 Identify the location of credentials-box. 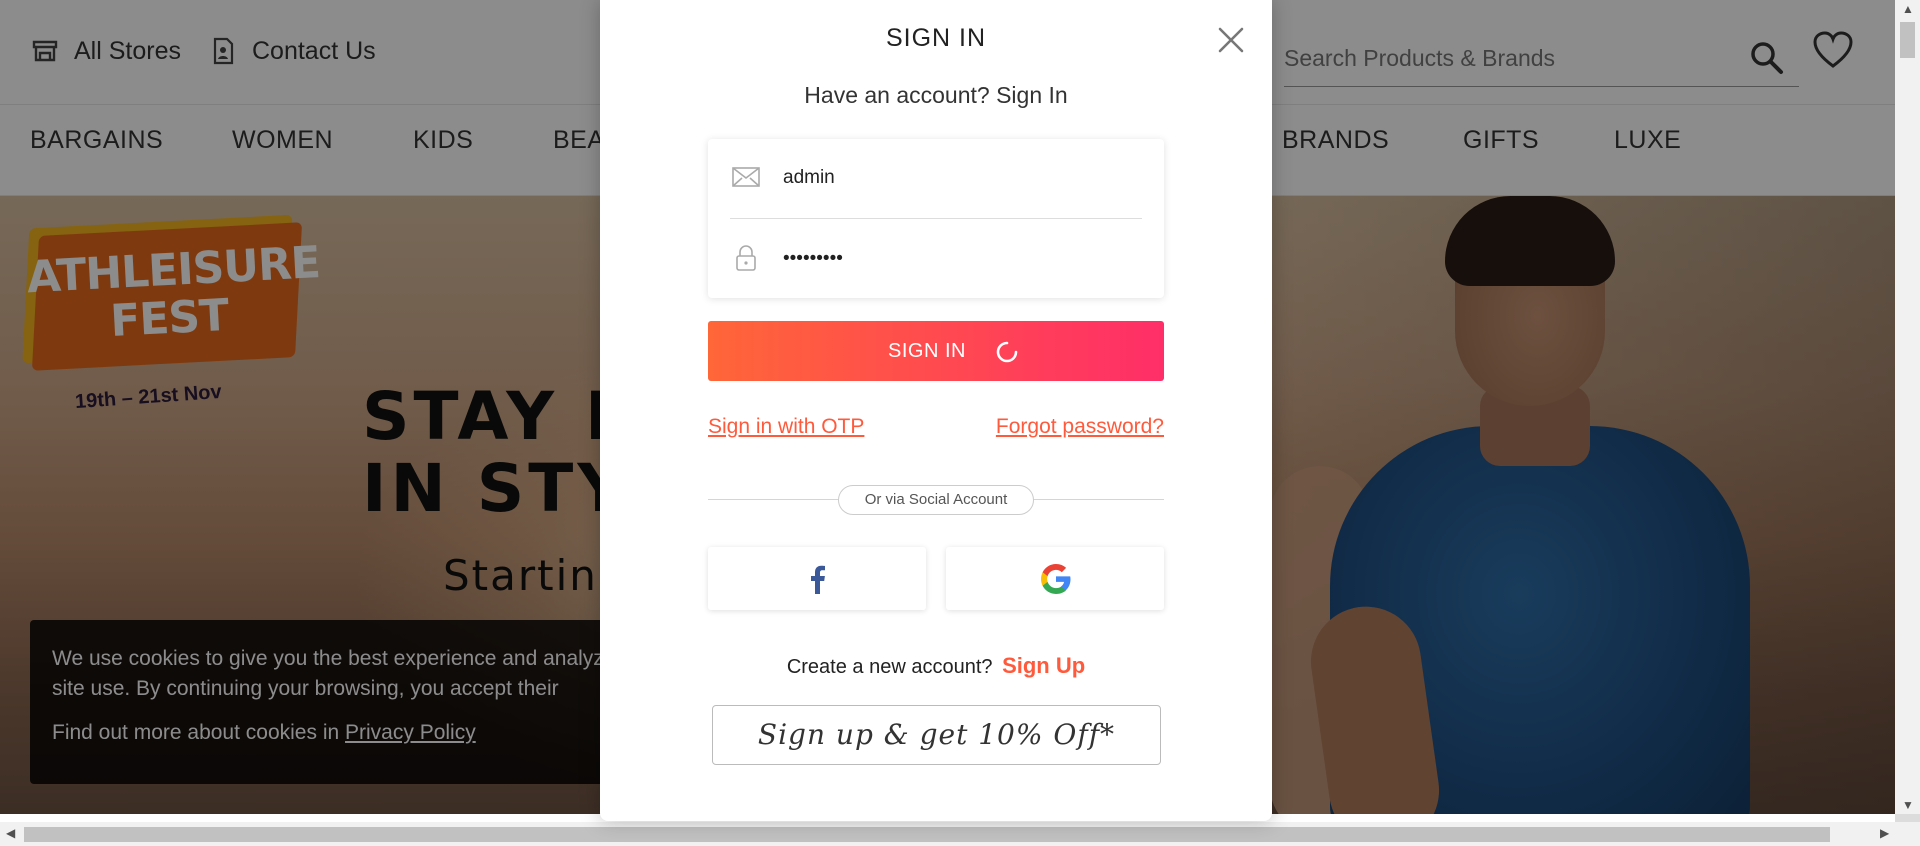
(936, 218).